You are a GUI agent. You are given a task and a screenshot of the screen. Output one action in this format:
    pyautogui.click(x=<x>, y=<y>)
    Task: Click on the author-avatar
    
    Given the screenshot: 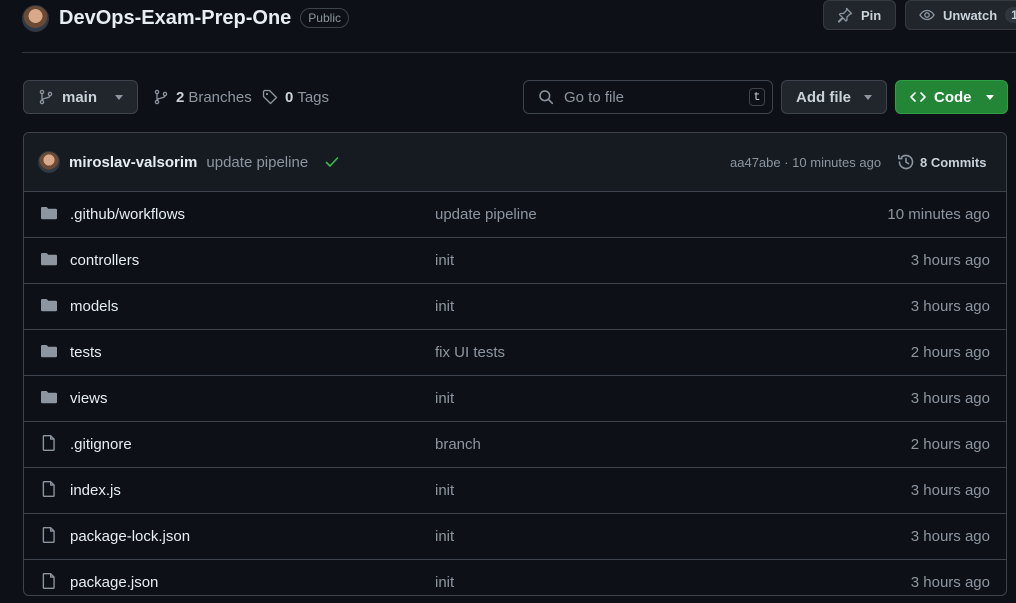 What is the action you would take?
    pyautogui.click(x=49, y=162)
    